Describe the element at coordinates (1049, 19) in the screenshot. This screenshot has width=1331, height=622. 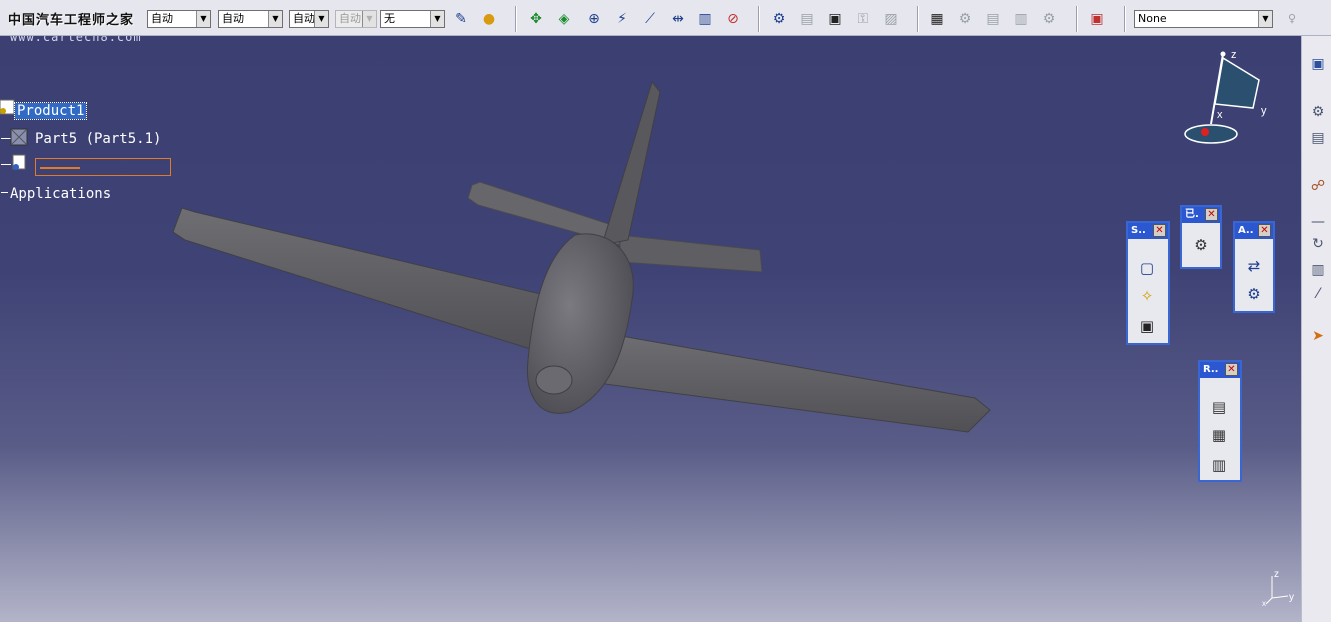
I see `gear-stack-icon: ⚙` at that location.